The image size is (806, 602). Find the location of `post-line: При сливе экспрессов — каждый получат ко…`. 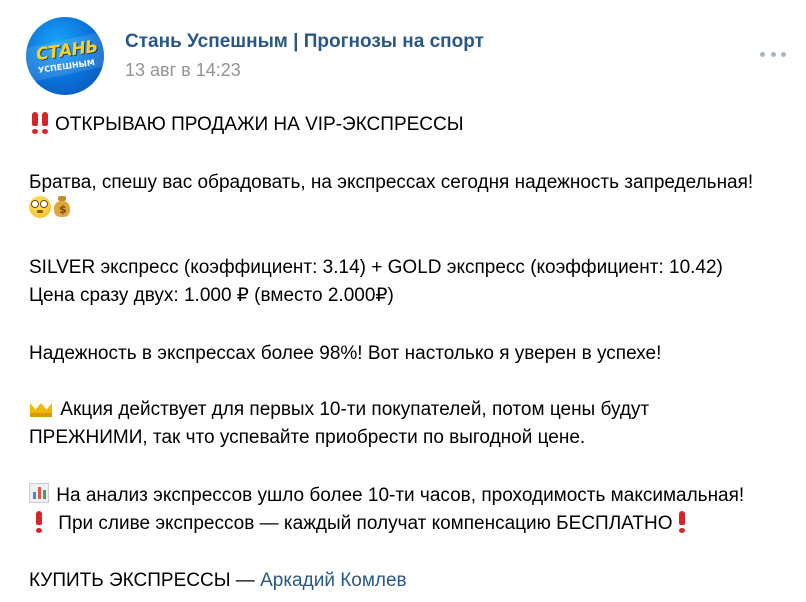

post-line: При сливе экспрессов — каждый получат ко… is located at coordinates (362, 524).